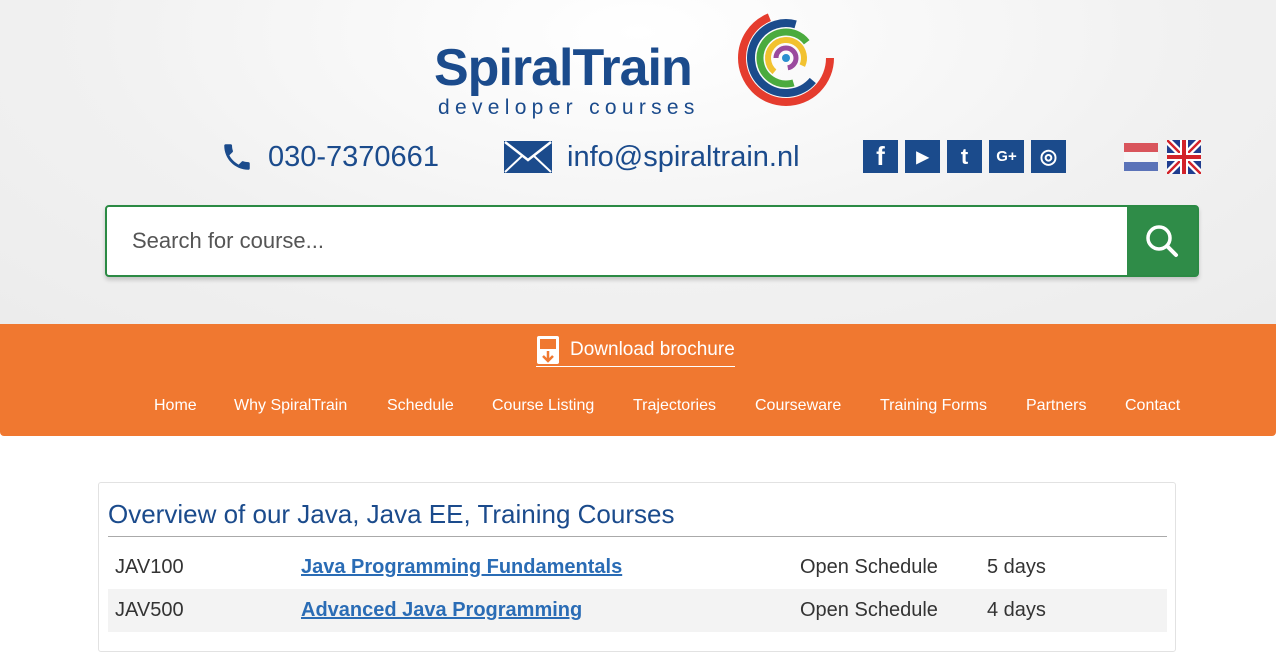 Image resolution: width=1276 pixels, height=652 pixels. I want to click on search-button, so click(1162, 241).